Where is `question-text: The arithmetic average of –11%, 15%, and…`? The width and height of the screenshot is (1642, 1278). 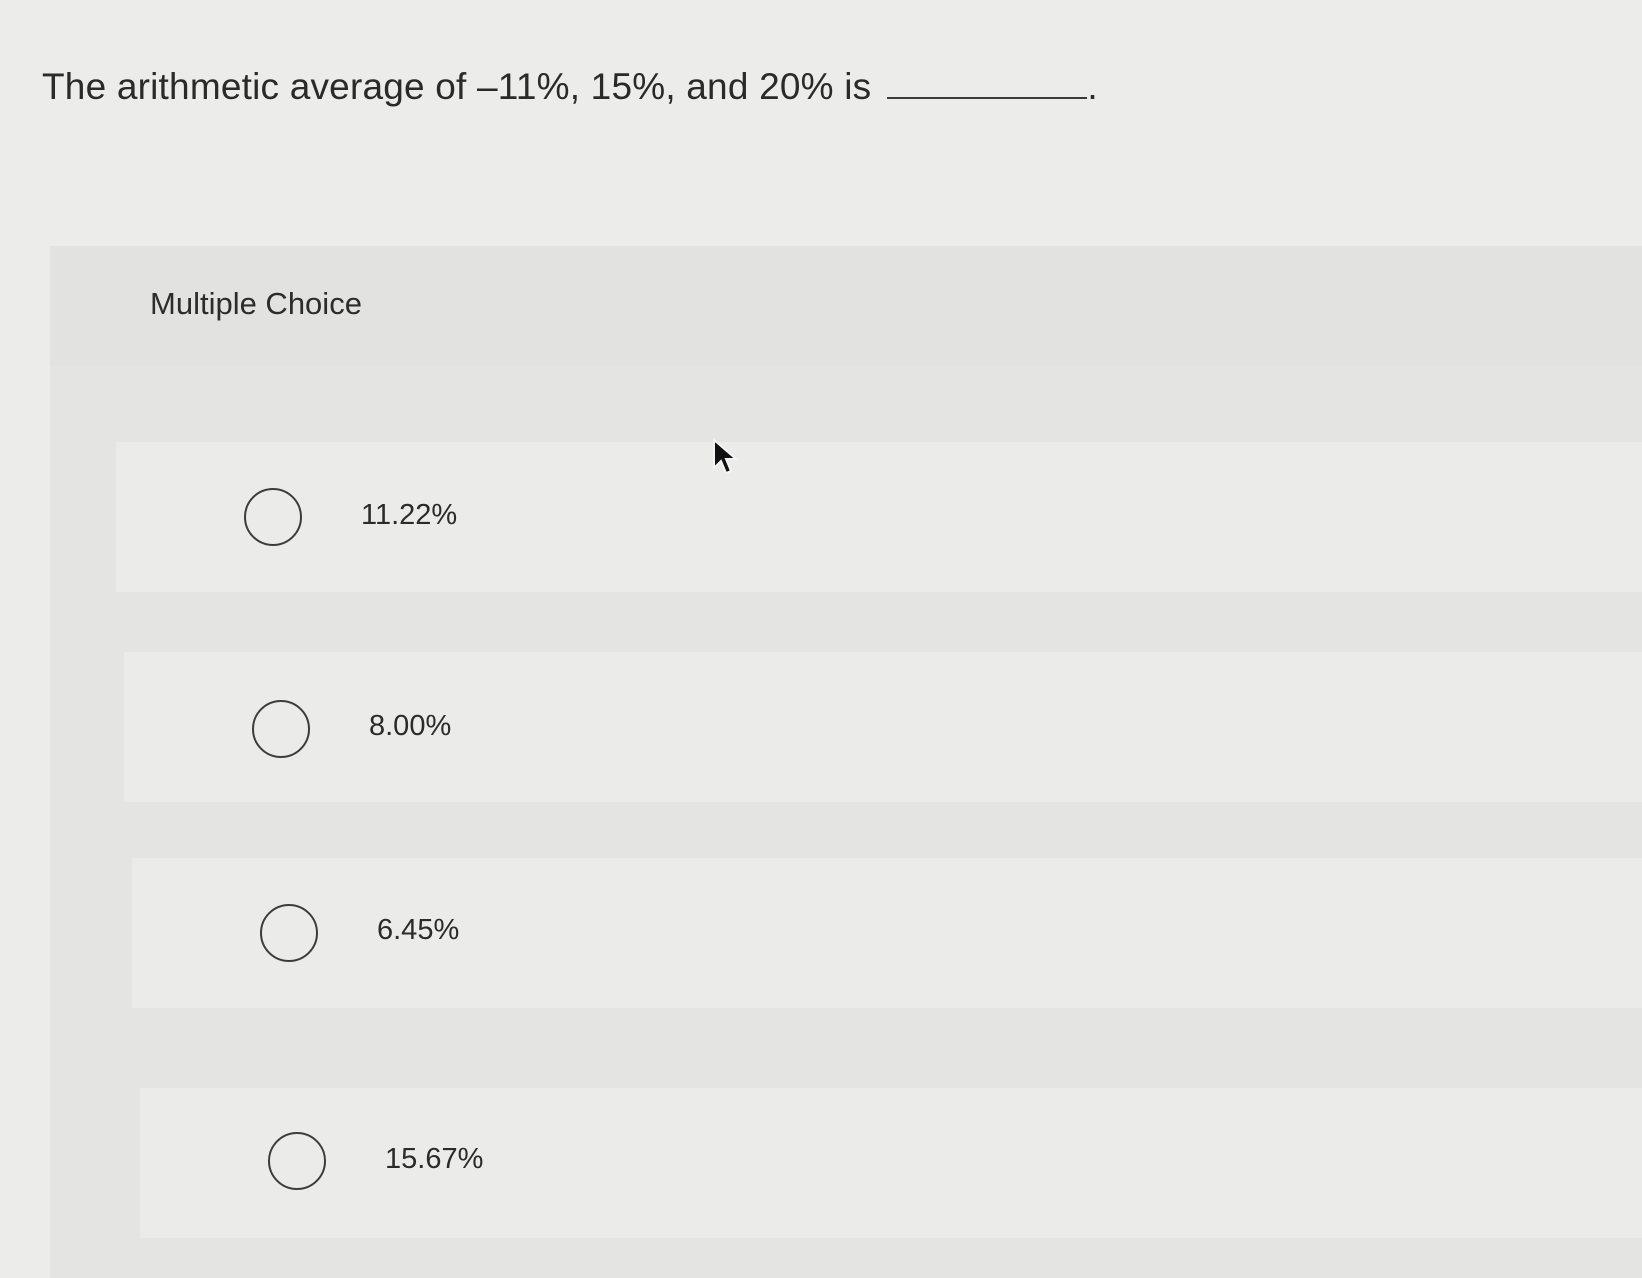 question-text: The arithmetic average of –11%, 15%, and… is located at coordinates (457, 86).